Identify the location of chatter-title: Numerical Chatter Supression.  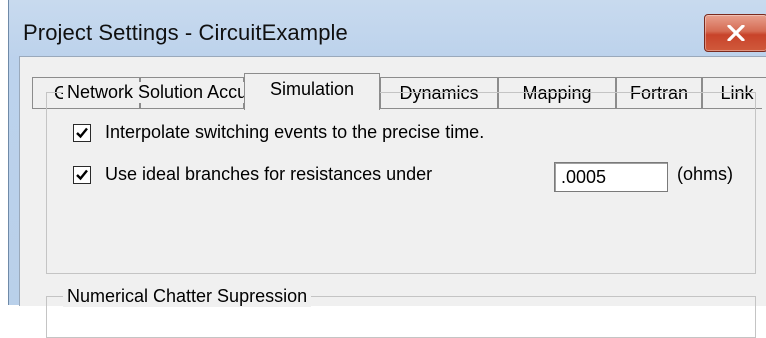
(187, 296).